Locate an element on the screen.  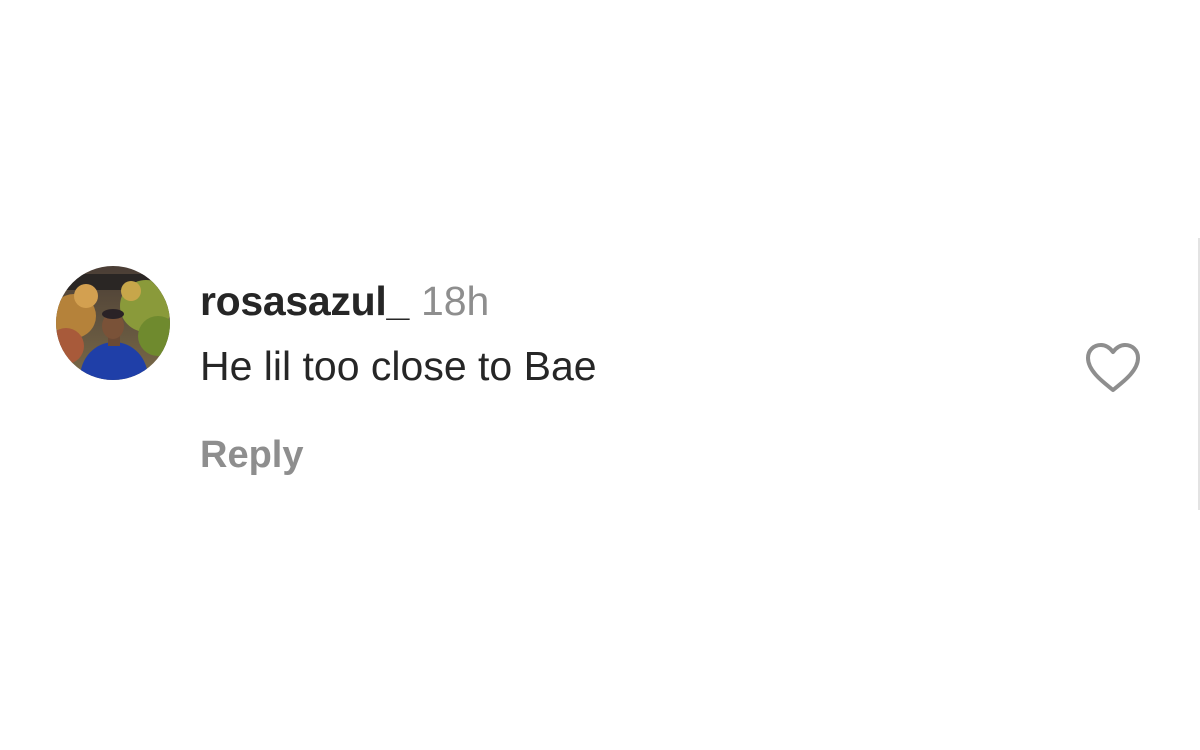
user-avatar is located at coordinates (113, 323).